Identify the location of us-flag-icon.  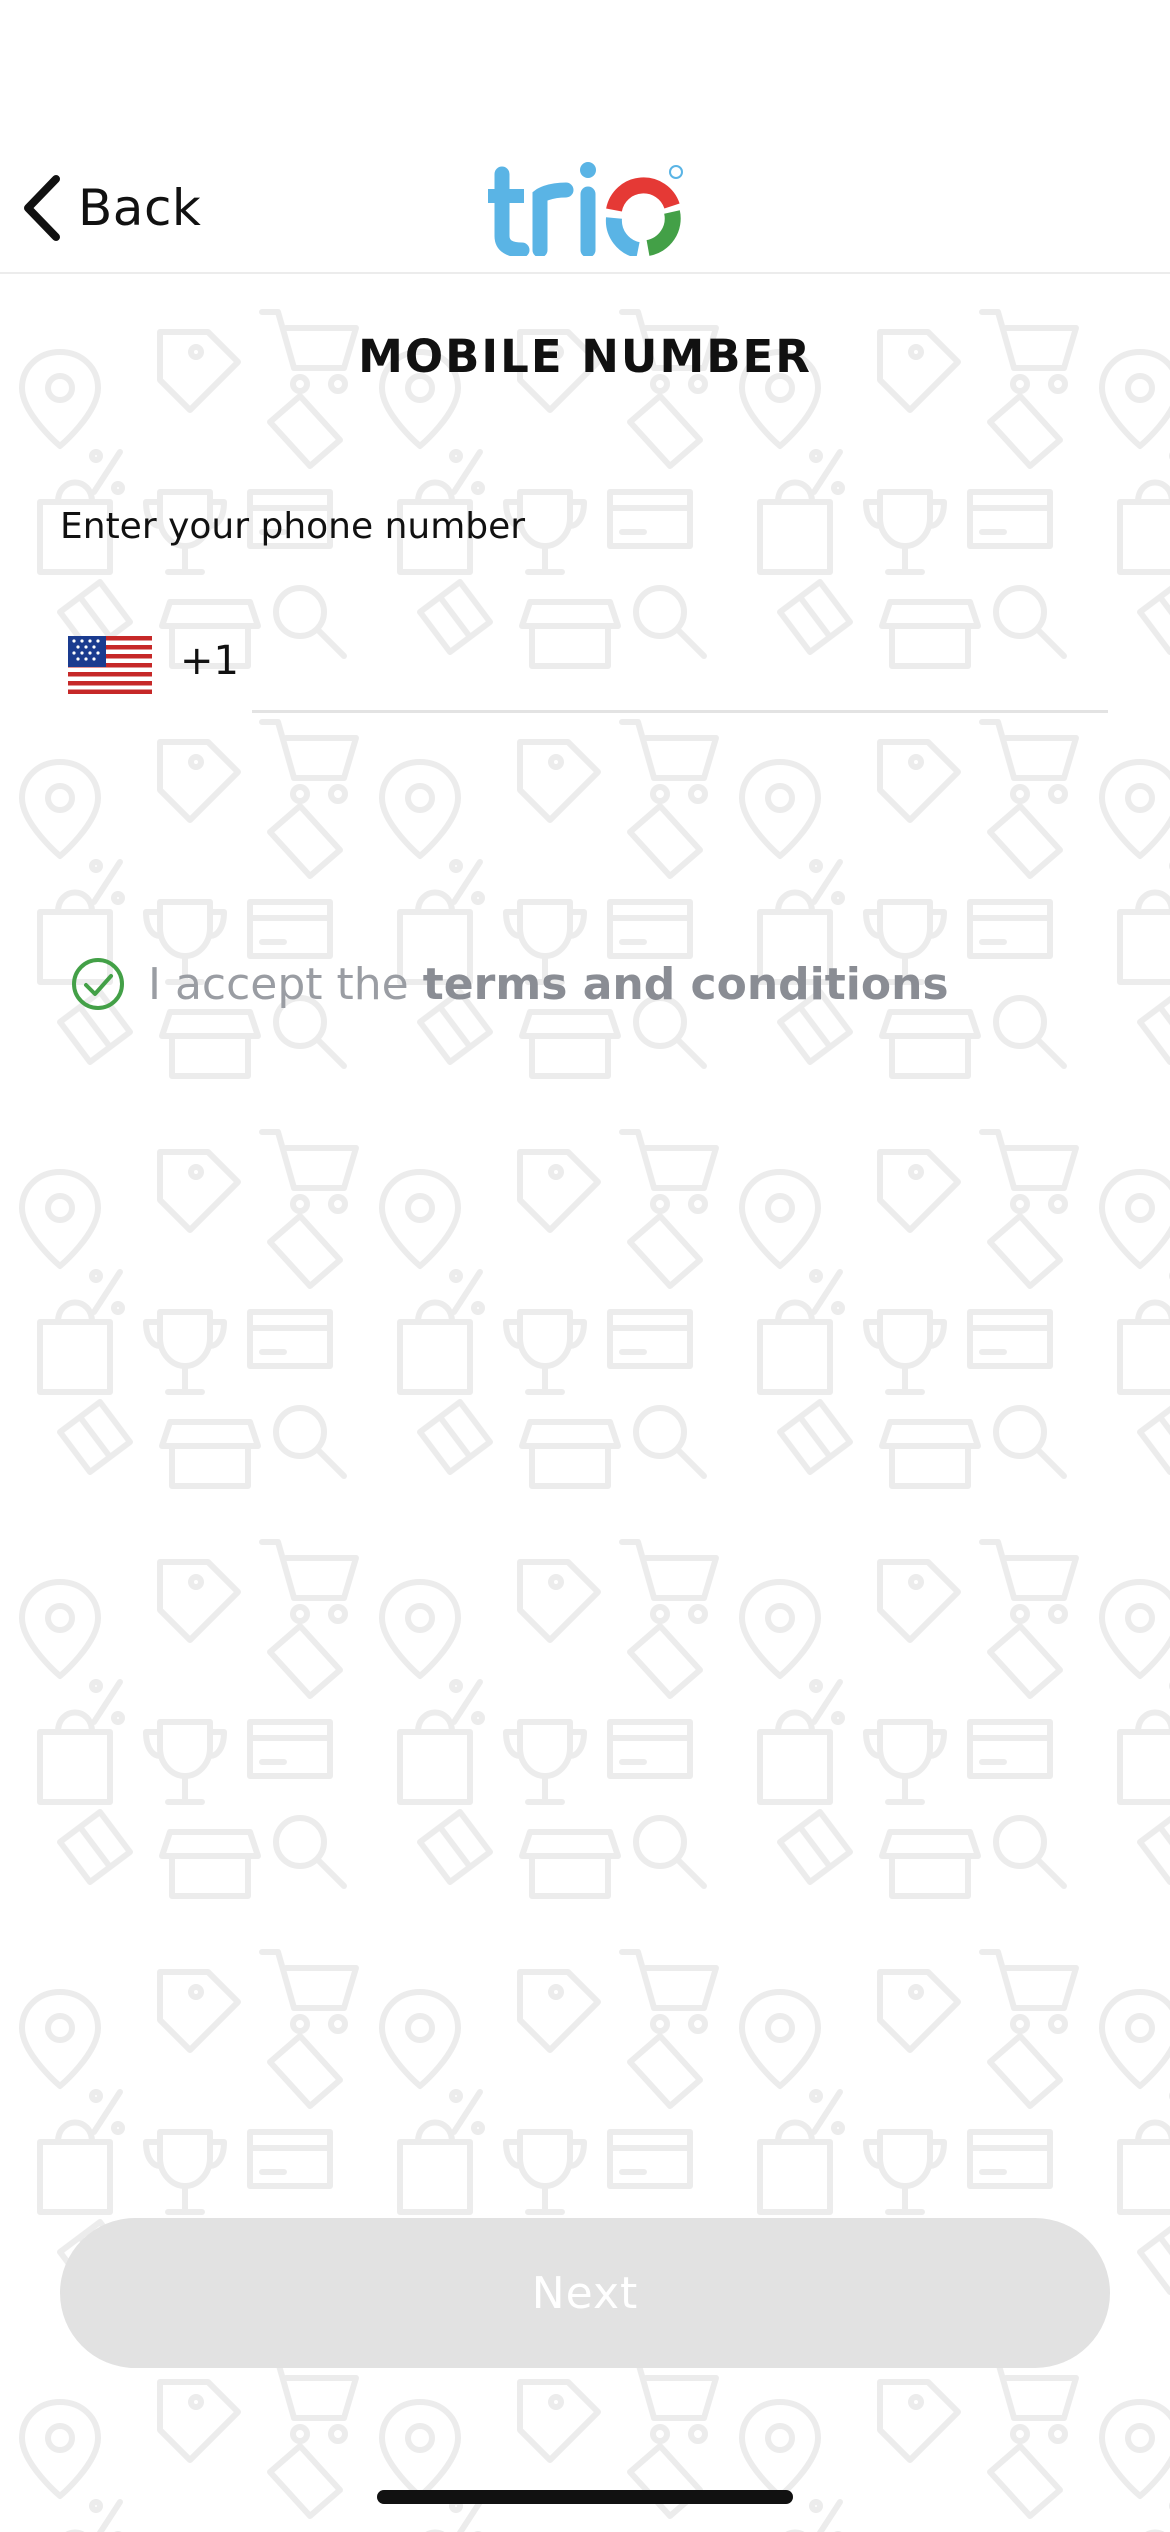
(110, 665).